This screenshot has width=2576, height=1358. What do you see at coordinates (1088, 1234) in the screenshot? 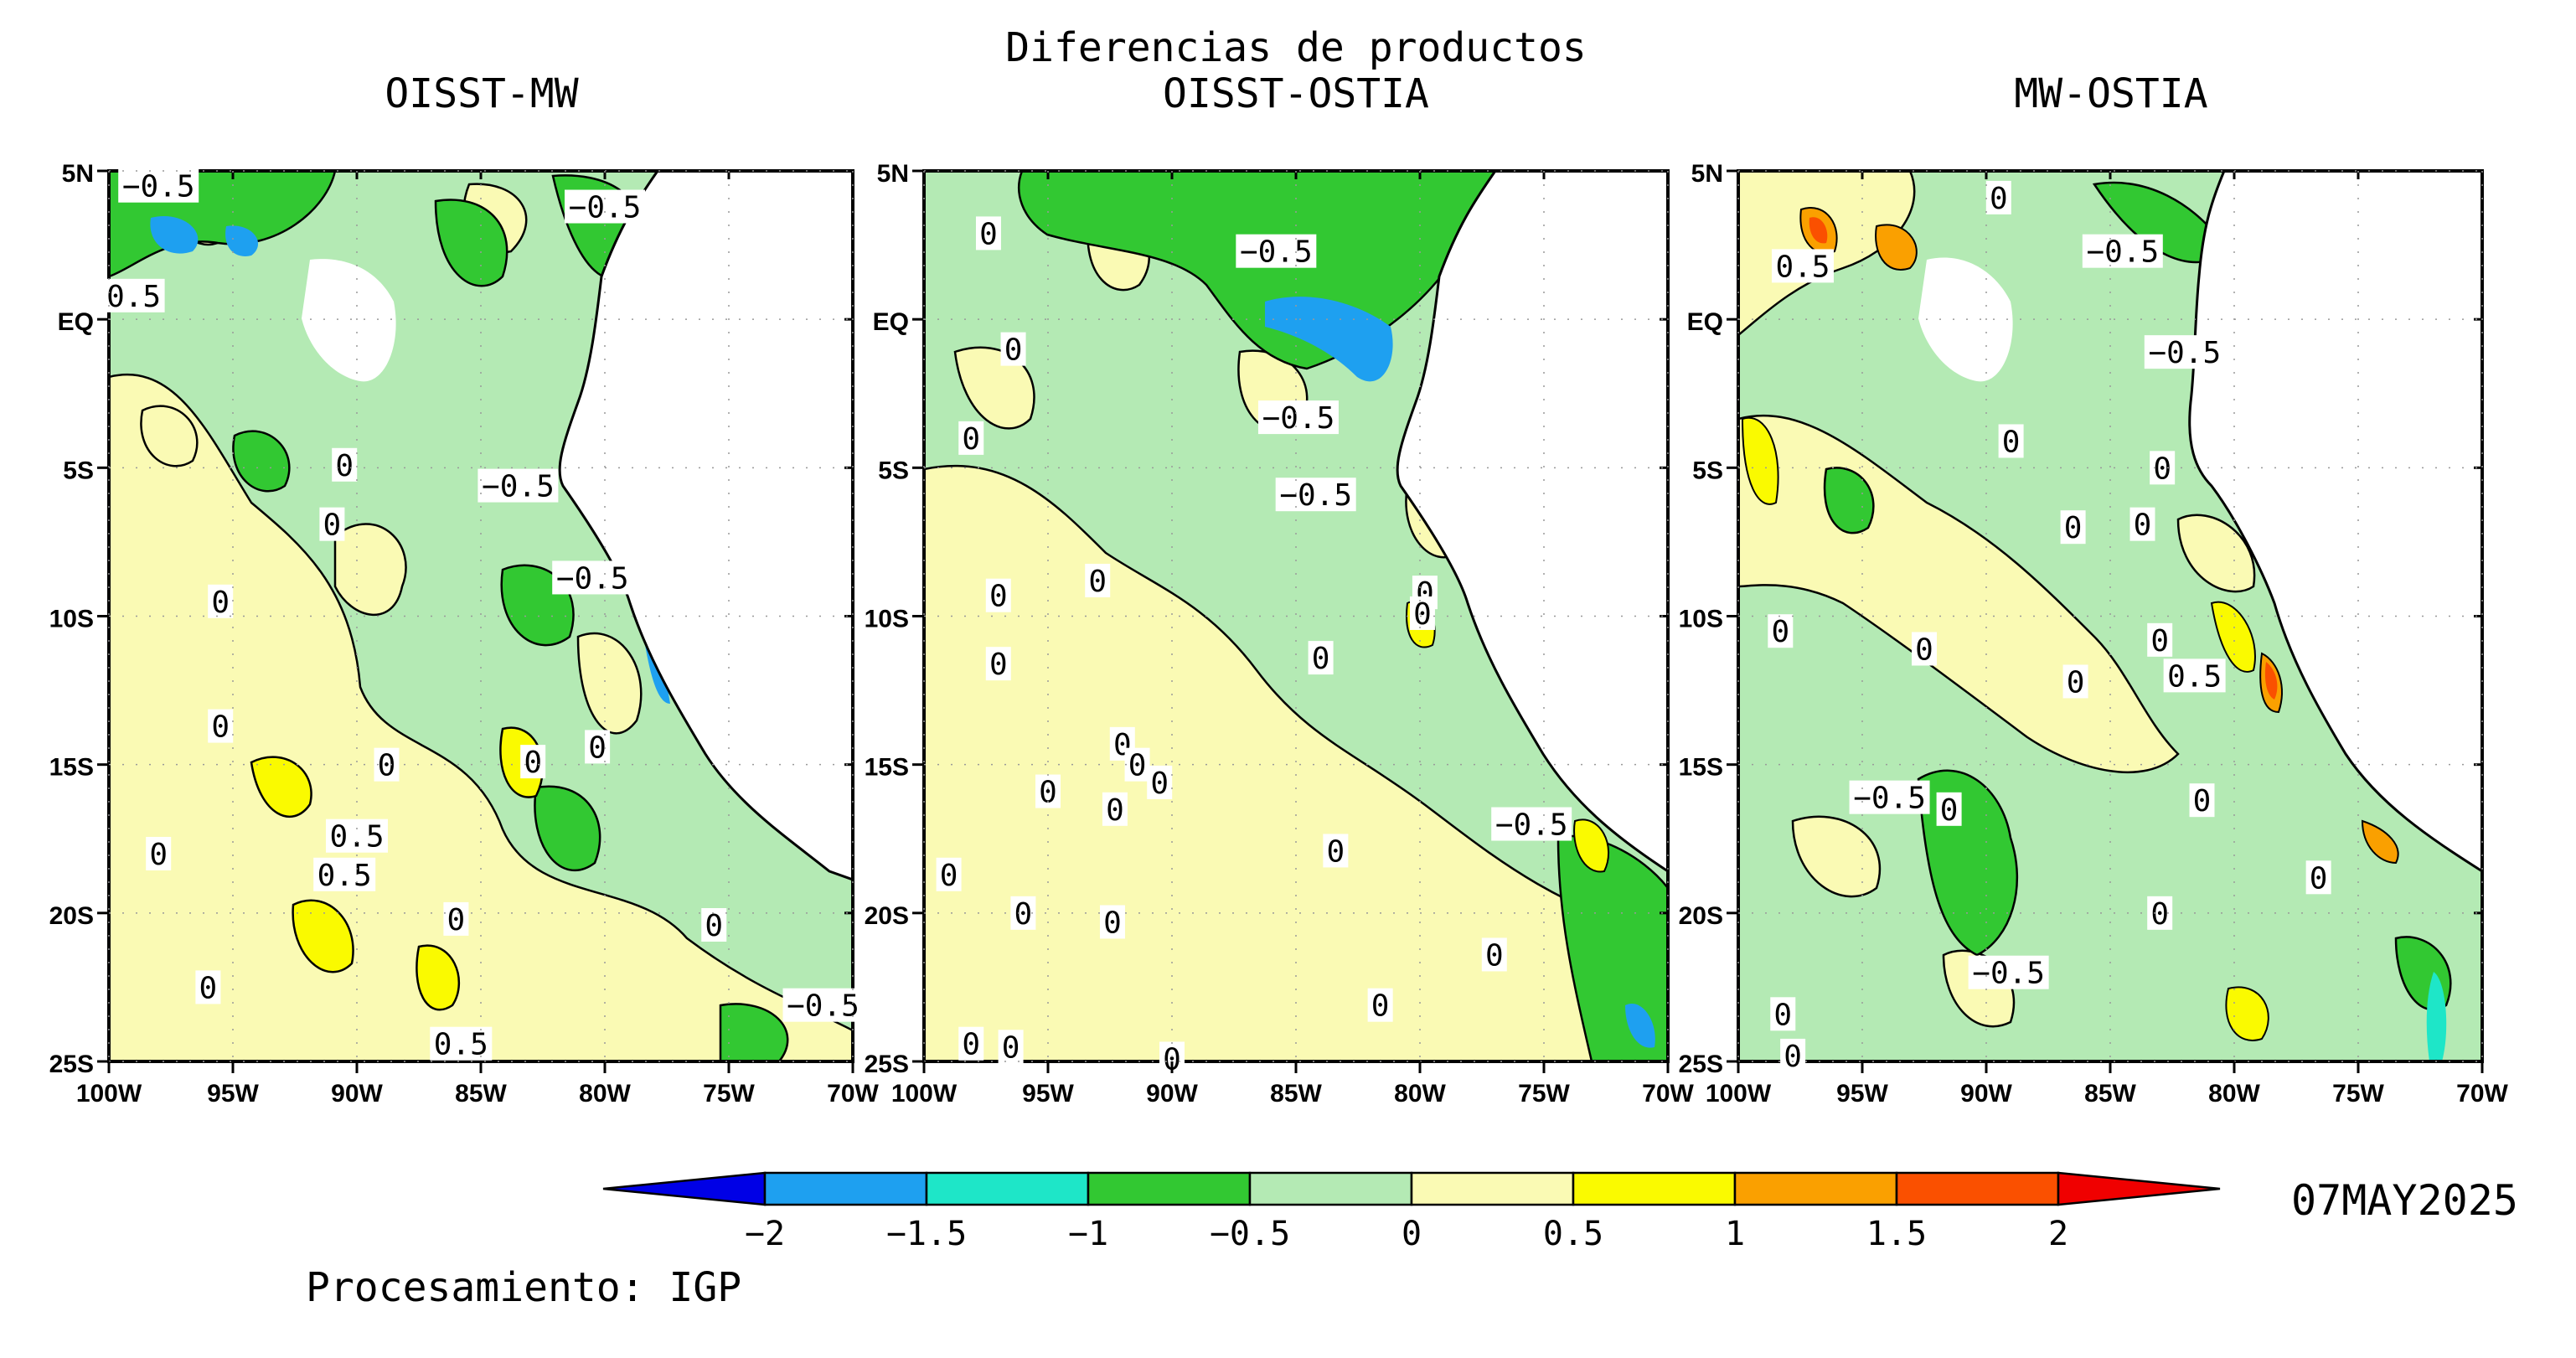
I see `colorbar-tick-label: −1` at bounding box center [1088, 1234].